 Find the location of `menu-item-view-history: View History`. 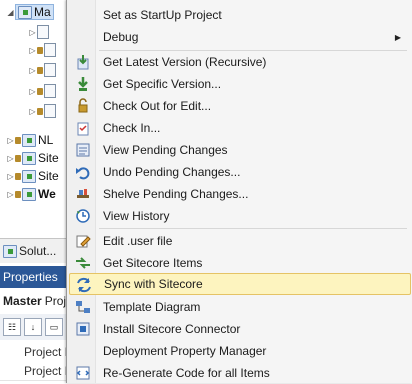

menu-item-view-history: View History is located at coordinates (240, 216).